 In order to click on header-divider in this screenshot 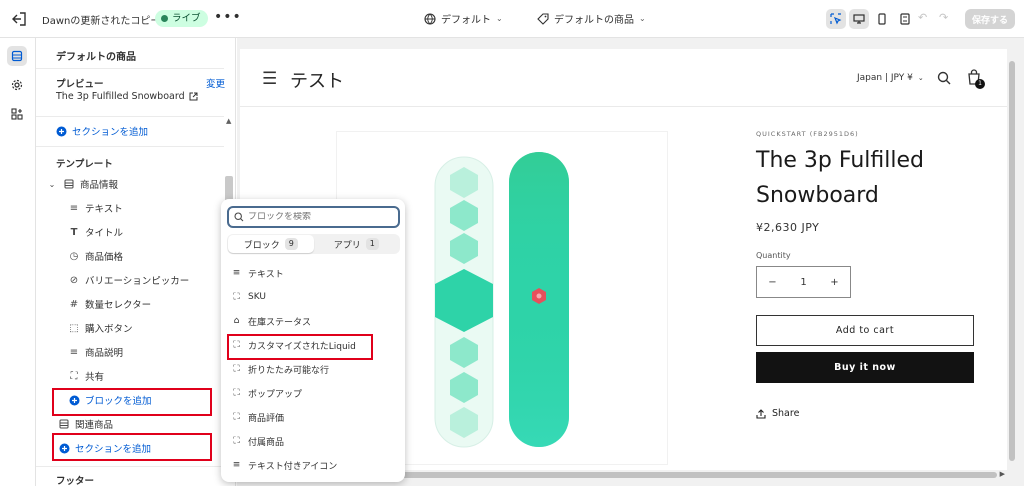, I will do `click(623, 106)`.